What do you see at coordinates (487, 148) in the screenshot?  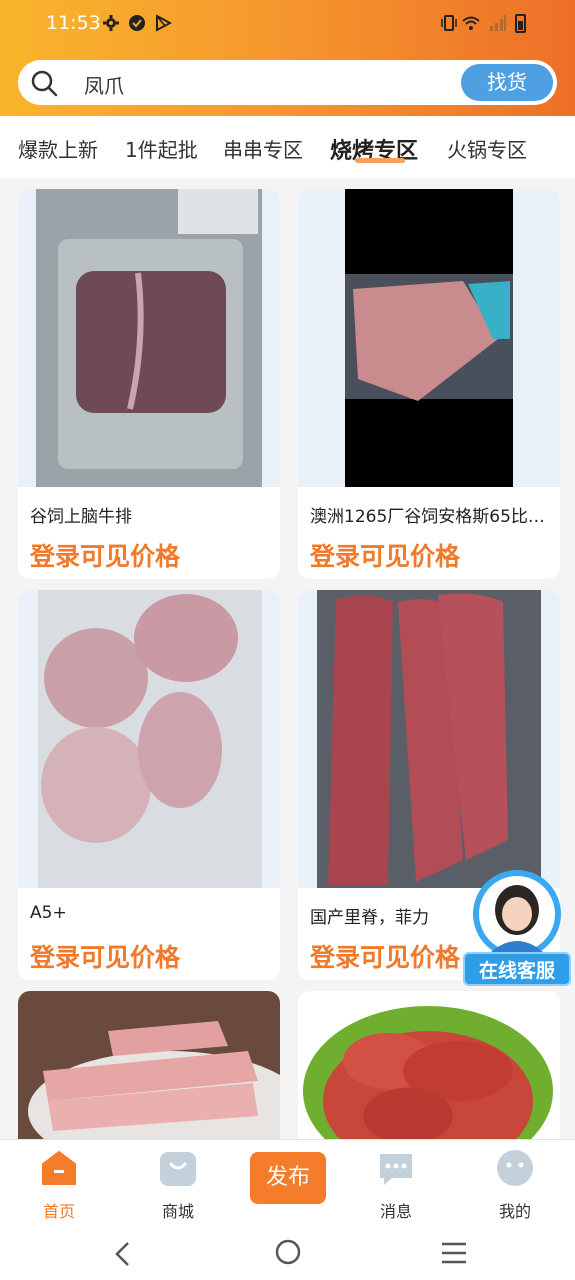 I see `tab-hotpot: 火锅专区` at bounding box center [487, 148].